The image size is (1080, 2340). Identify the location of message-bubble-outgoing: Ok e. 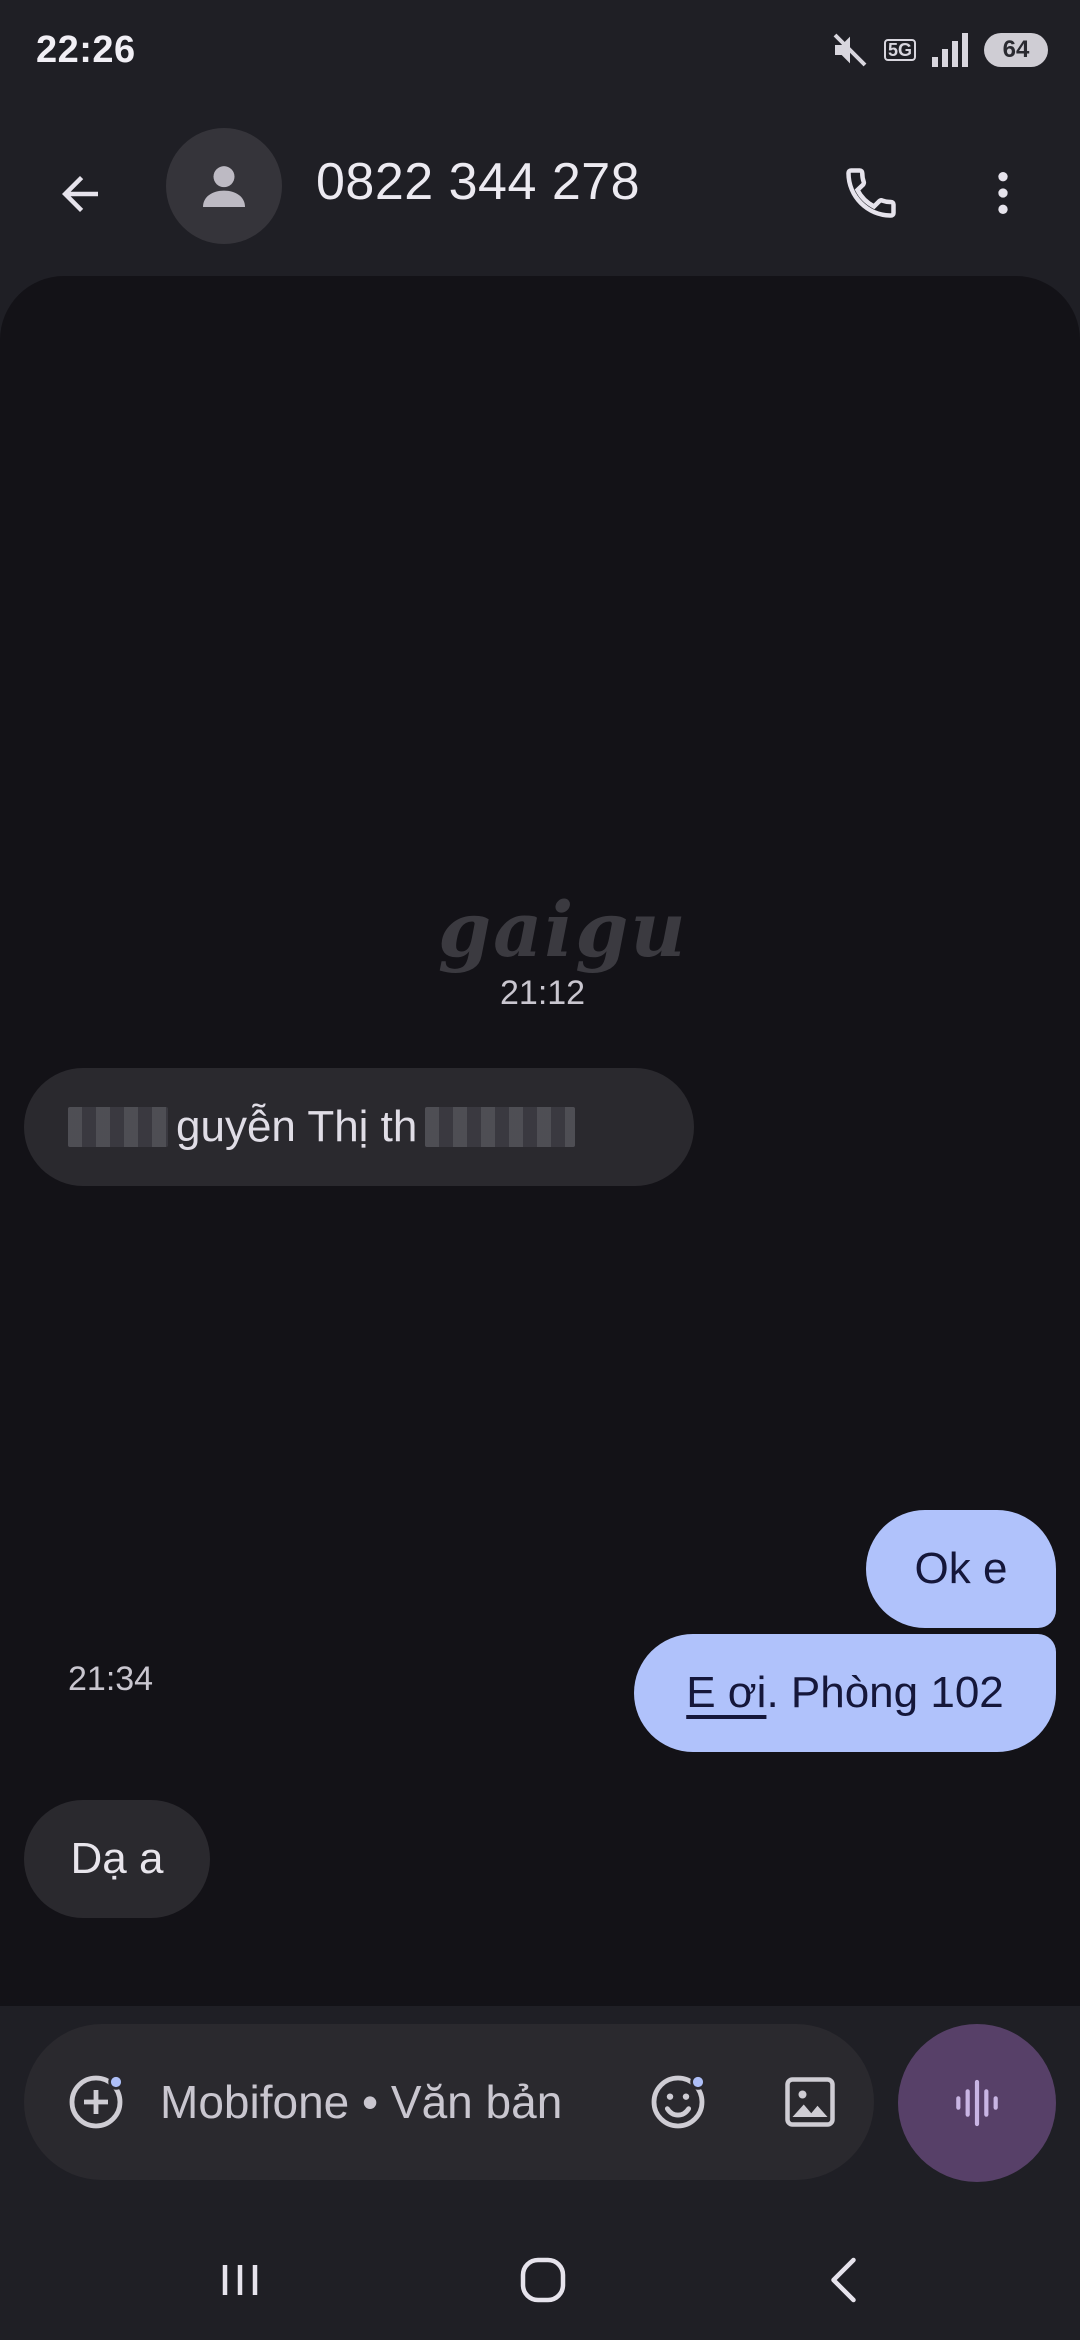
(961, 1569).